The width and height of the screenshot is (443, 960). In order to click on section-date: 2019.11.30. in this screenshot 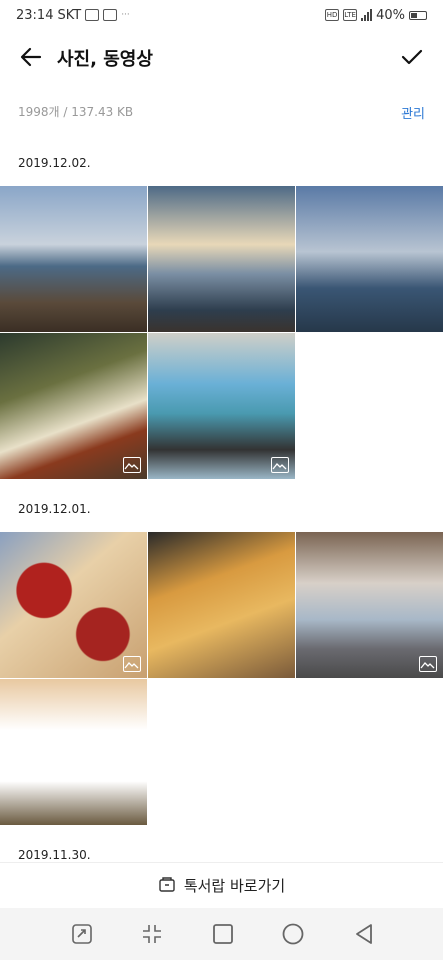, I will do `click(54, 855)`.